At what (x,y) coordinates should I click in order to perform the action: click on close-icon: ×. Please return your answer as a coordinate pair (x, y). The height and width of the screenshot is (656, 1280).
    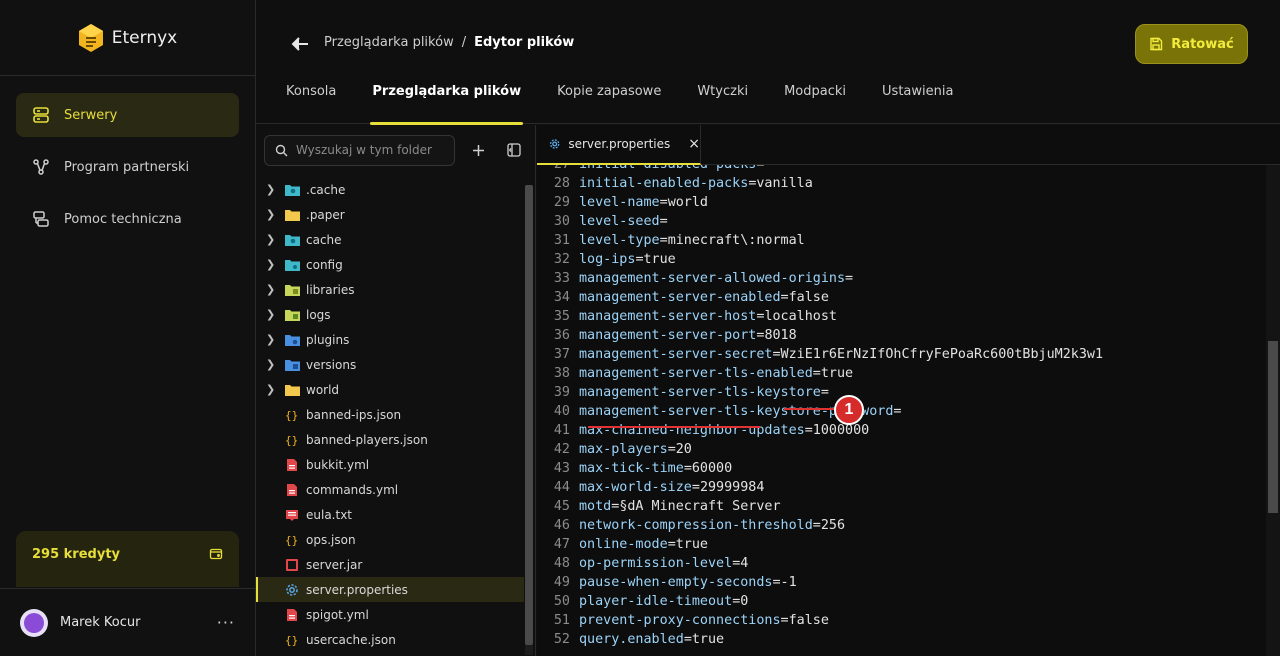
    Looking at the image, I should click on (694, 144).